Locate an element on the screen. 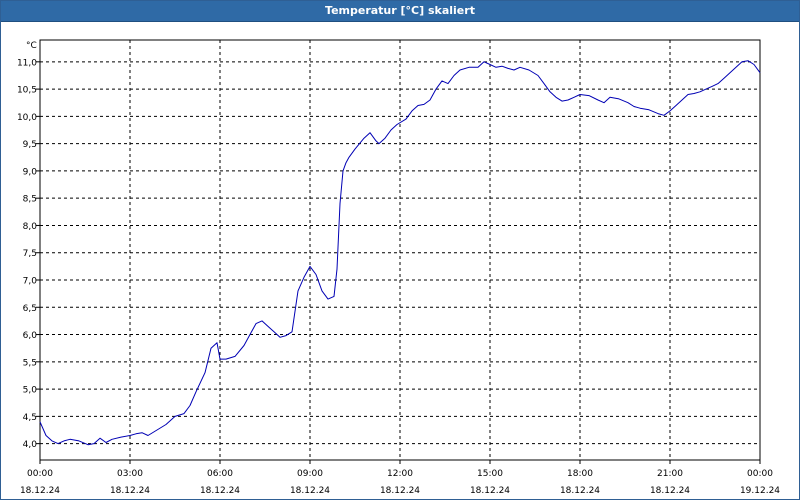 This screenshot has height=500, width=800. x-tick-date-label: 19.12.24 is located at coordinates (760, 491).